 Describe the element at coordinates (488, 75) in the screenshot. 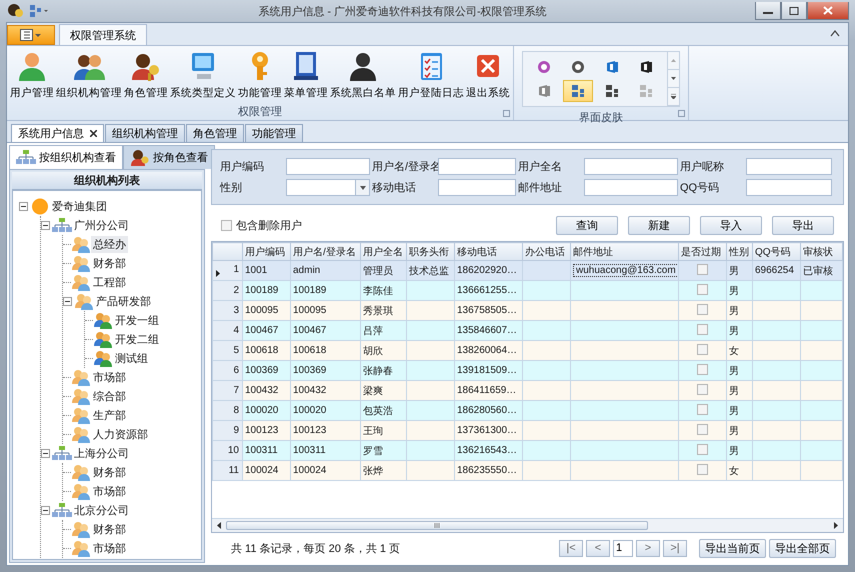

I see `ribbon-button: 退出系统` at that location.